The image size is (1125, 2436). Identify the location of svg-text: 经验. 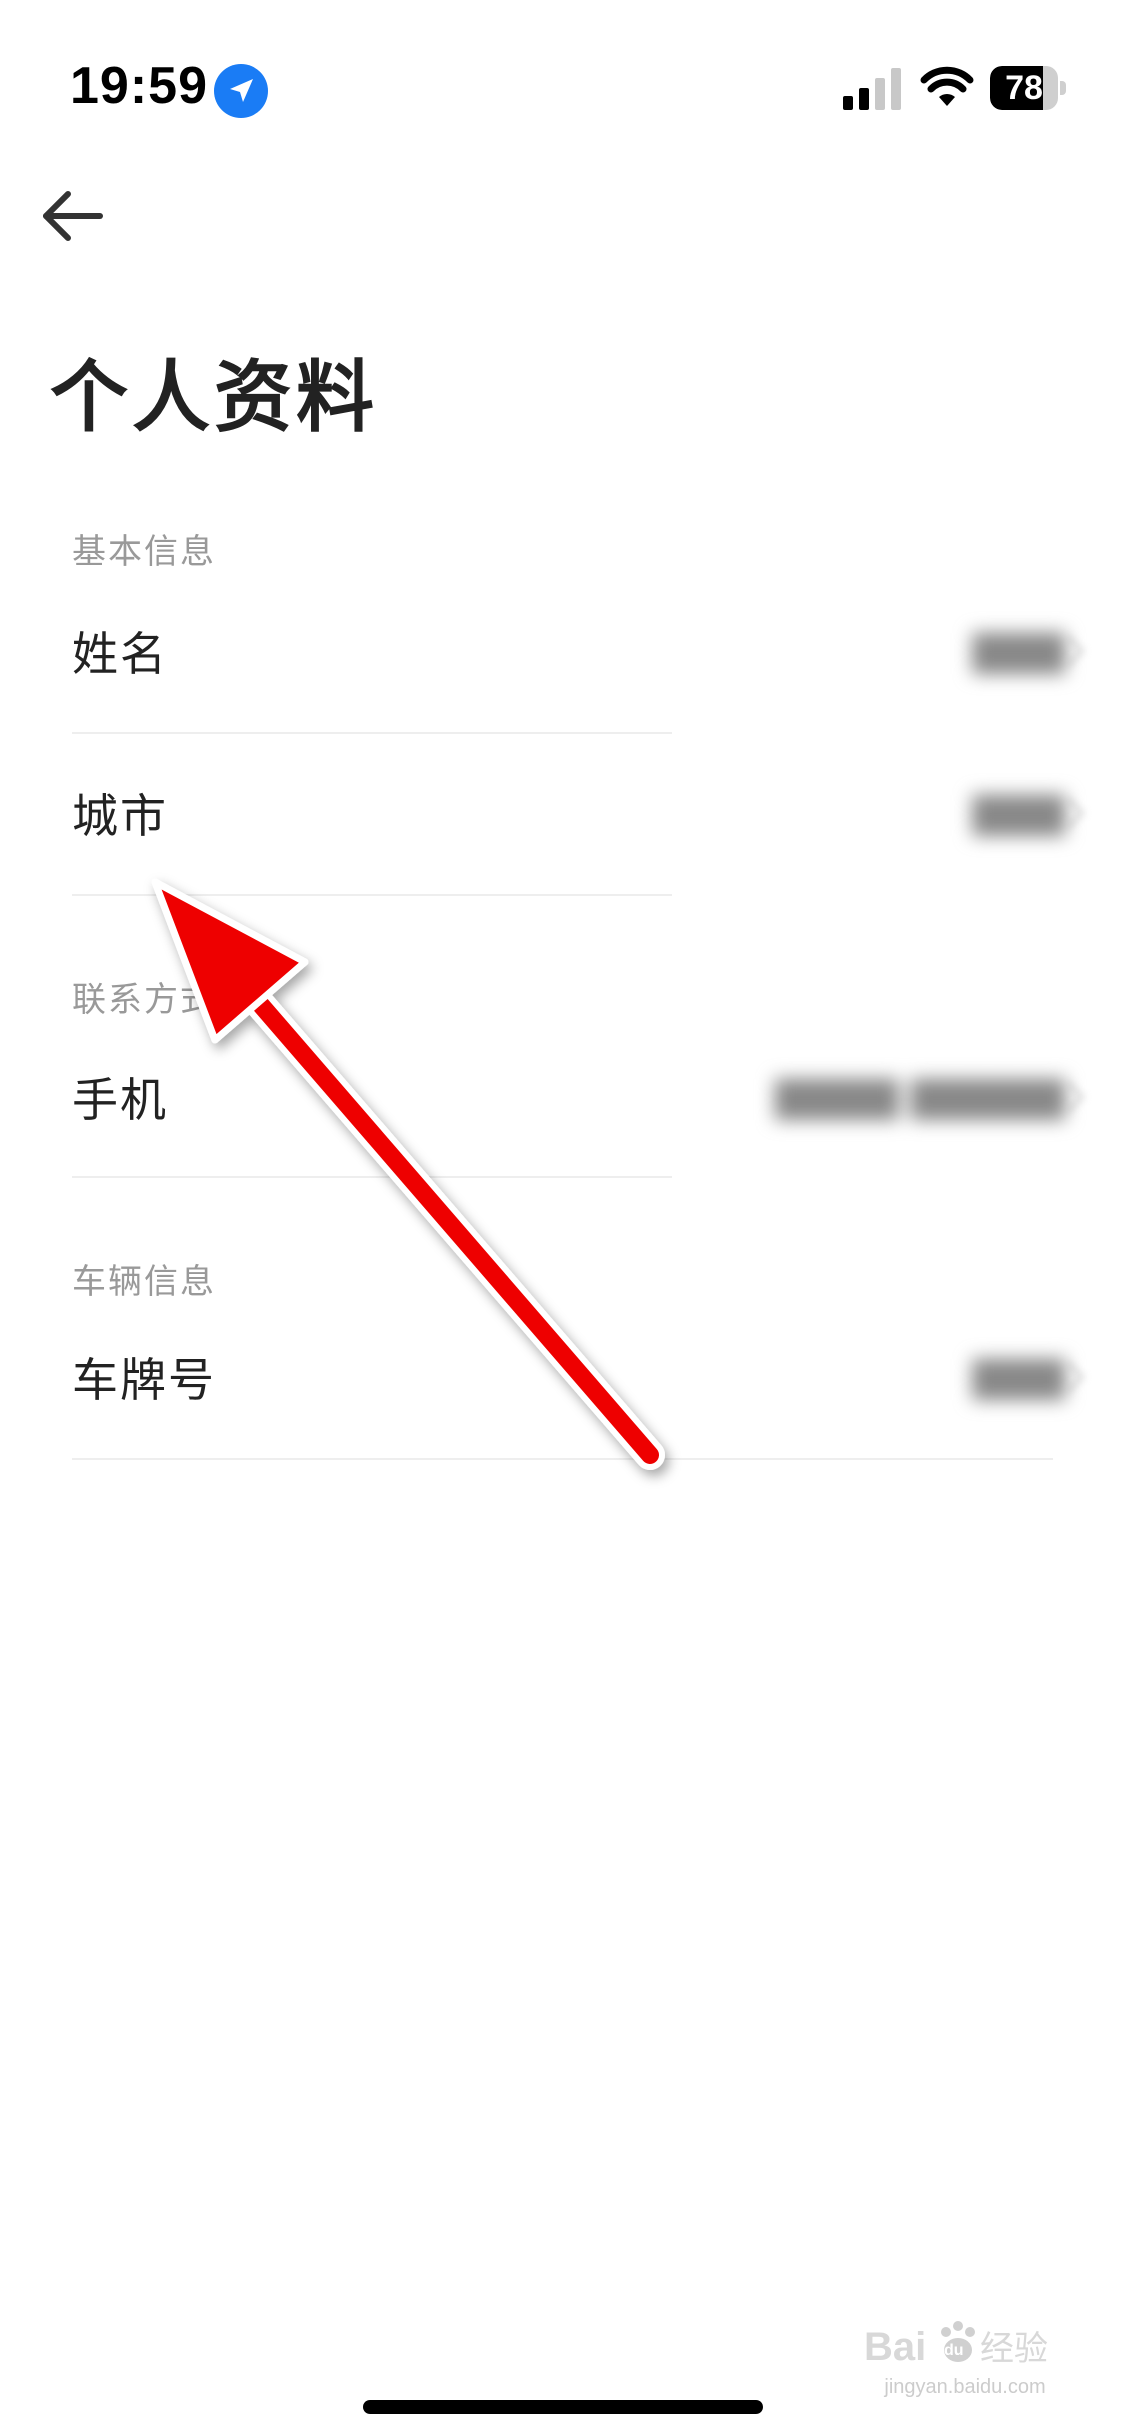
(1014, 2349).